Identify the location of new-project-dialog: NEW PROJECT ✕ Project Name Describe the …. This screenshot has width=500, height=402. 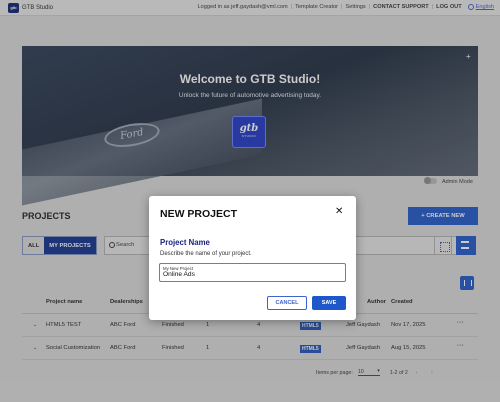
(252, 258).